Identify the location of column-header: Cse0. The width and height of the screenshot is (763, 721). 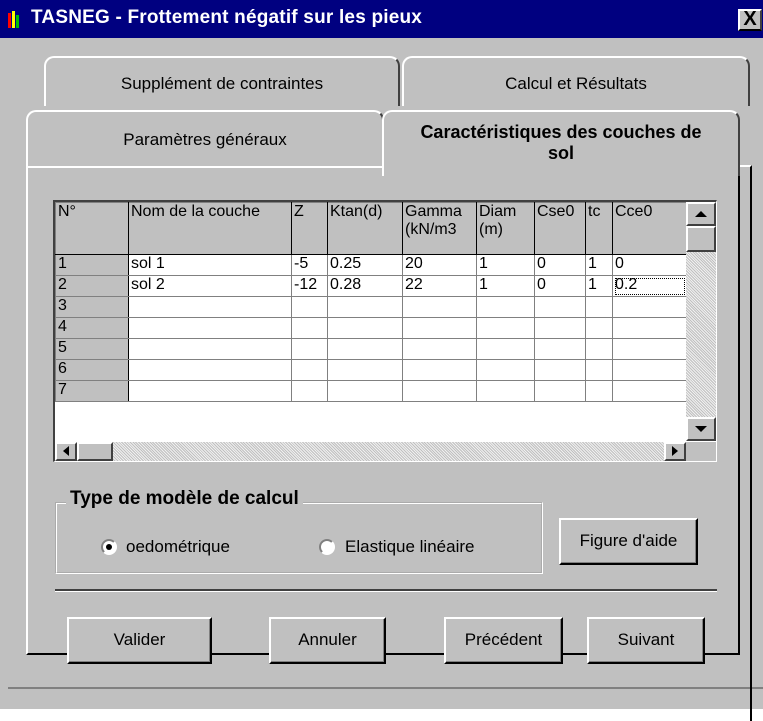
(560, 228).